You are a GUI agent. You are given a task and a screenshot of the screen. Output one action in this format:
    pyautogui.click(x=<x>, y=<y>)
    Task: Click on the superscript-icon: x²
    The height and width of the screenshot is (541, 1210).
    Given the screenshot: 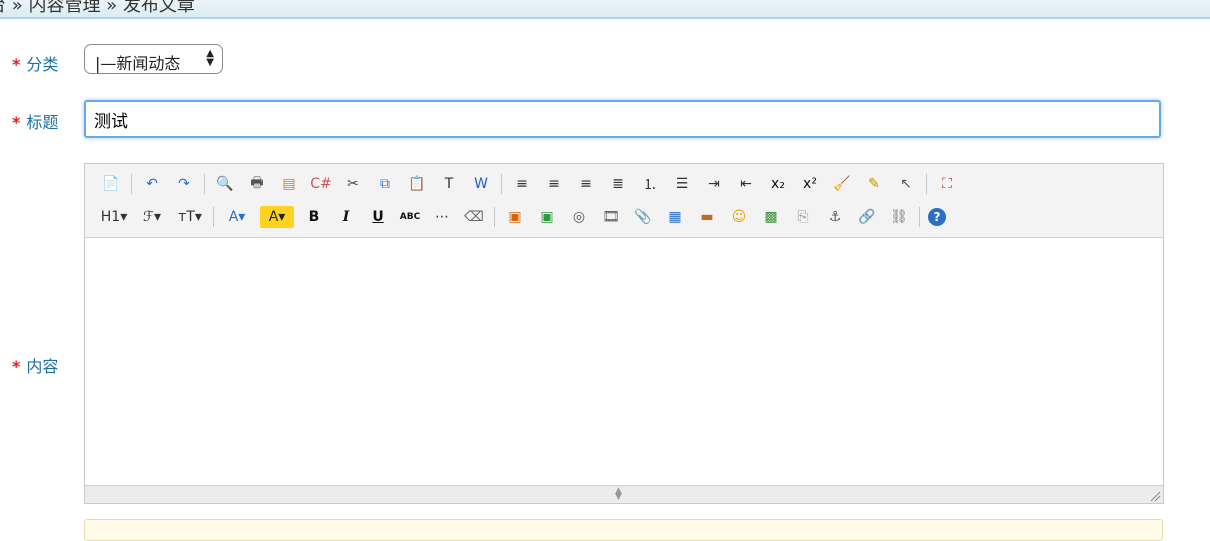 What is the action you would take?
    pyautogui.click(x=810, y=184)
    